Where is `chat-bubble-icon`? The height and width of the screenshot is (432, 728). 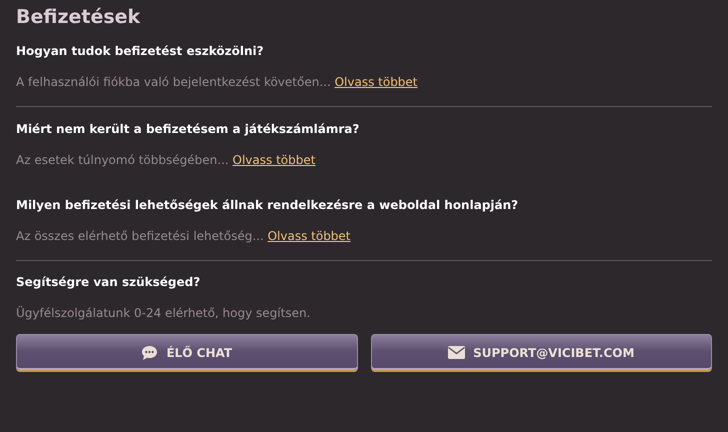
chat-bubble-icon is located at coordinates (149, 352).